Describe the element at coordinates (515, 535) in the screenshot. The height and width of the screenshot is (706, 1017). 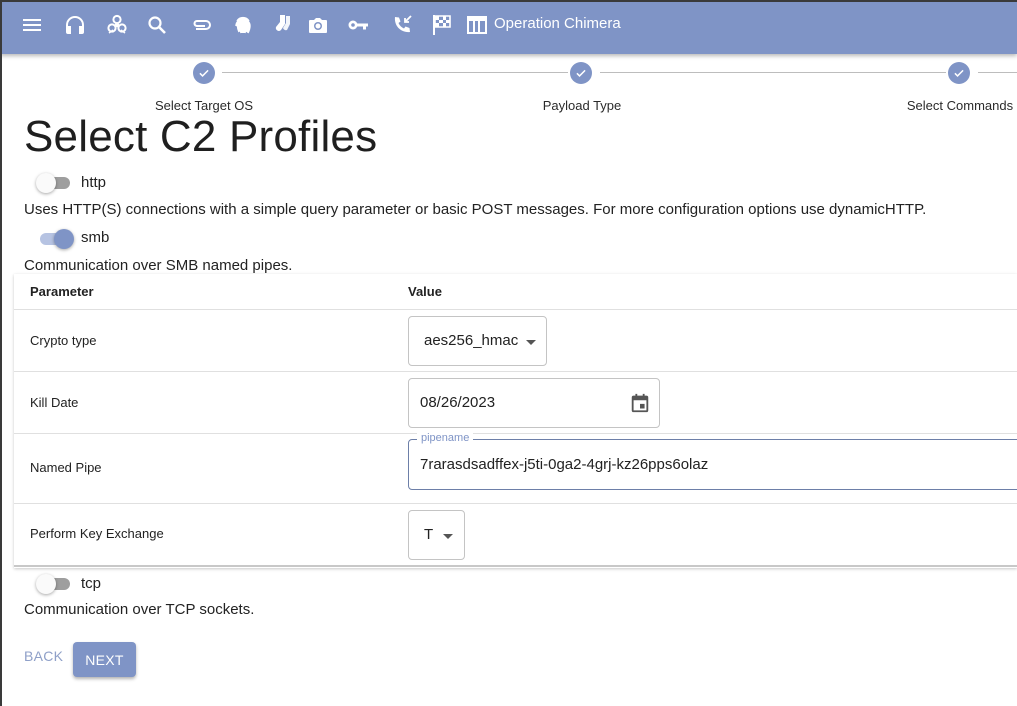
I see `table-row: Perform Key Exchange T` at that location.